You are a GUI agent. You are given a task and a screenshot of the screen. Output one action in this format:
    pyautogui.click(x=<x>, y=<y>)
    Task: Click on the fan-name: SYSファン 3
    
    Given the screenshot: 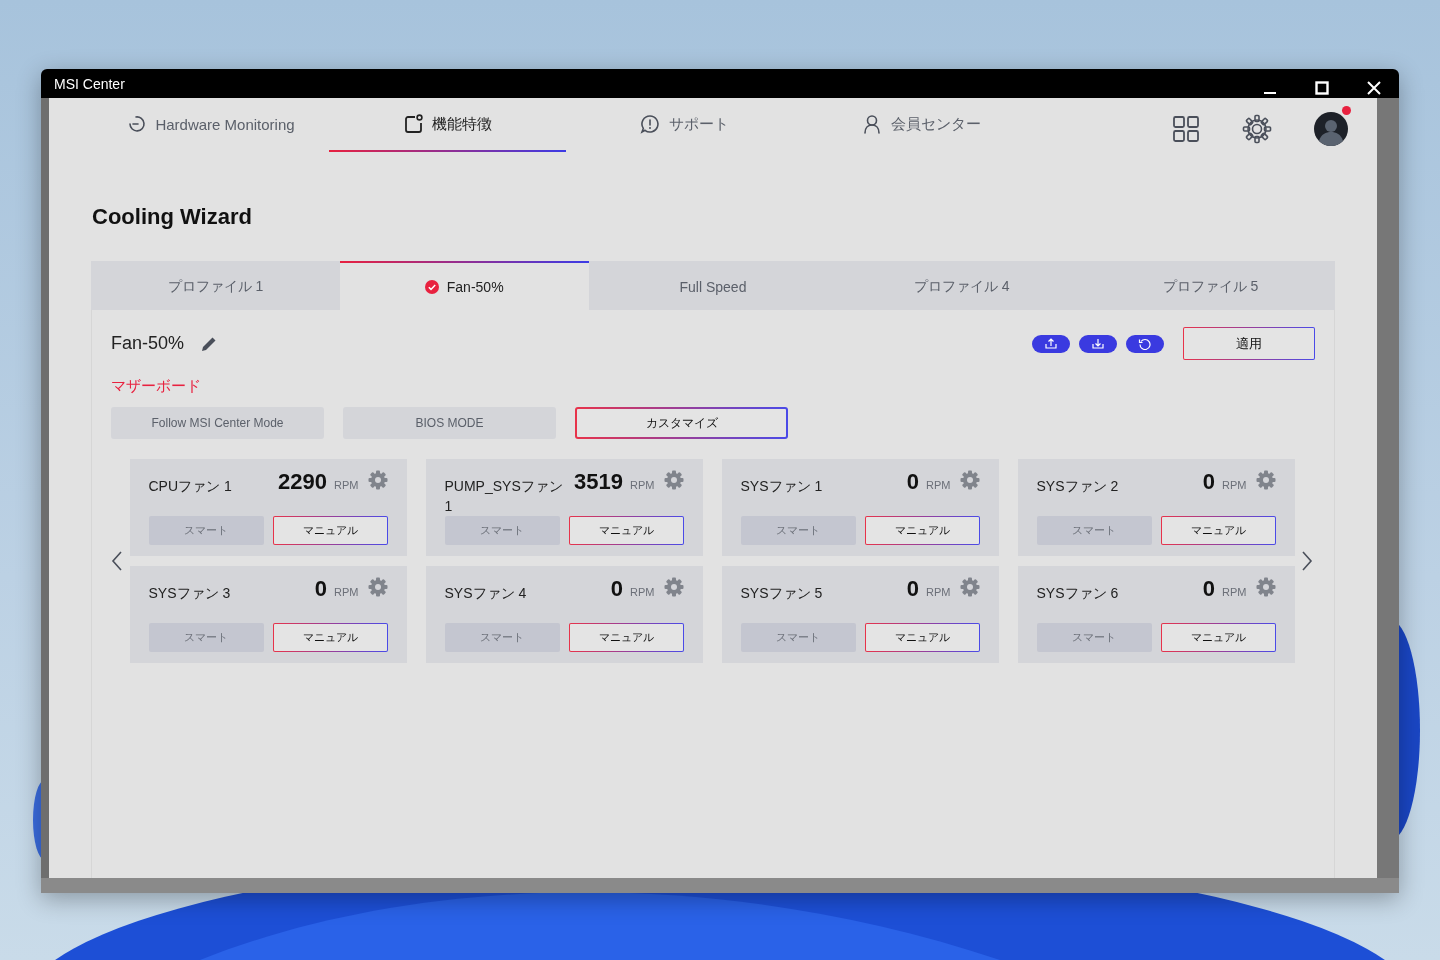 What is the action you would take?
    pyautogui.click(x=190, y=593)
    